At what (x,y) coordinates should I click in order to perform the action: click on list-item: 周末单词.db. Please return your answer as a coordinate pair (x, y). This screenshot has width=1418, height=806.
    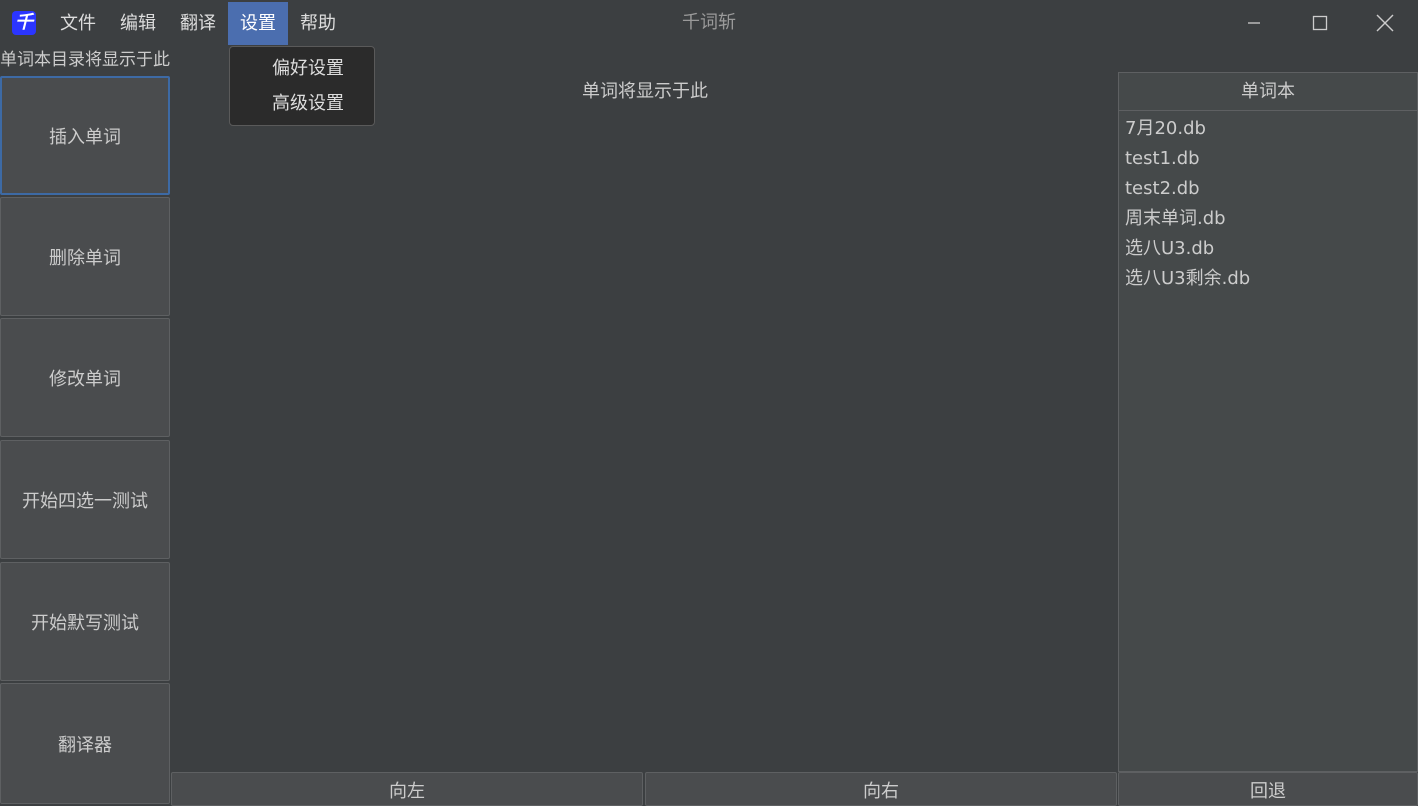
    Looking at the image, I should click on (1268, 219).